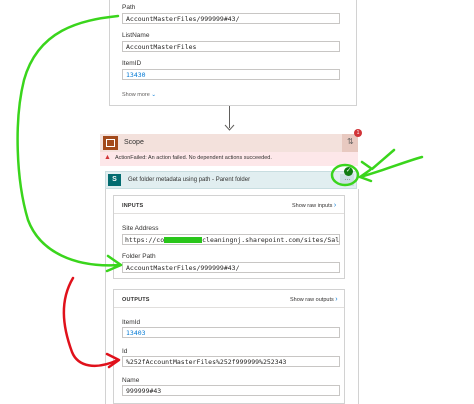 Image resolution: width=474 pixels, height=404 pixels. I want to click on output-name-label: Name, so click(131, 380).